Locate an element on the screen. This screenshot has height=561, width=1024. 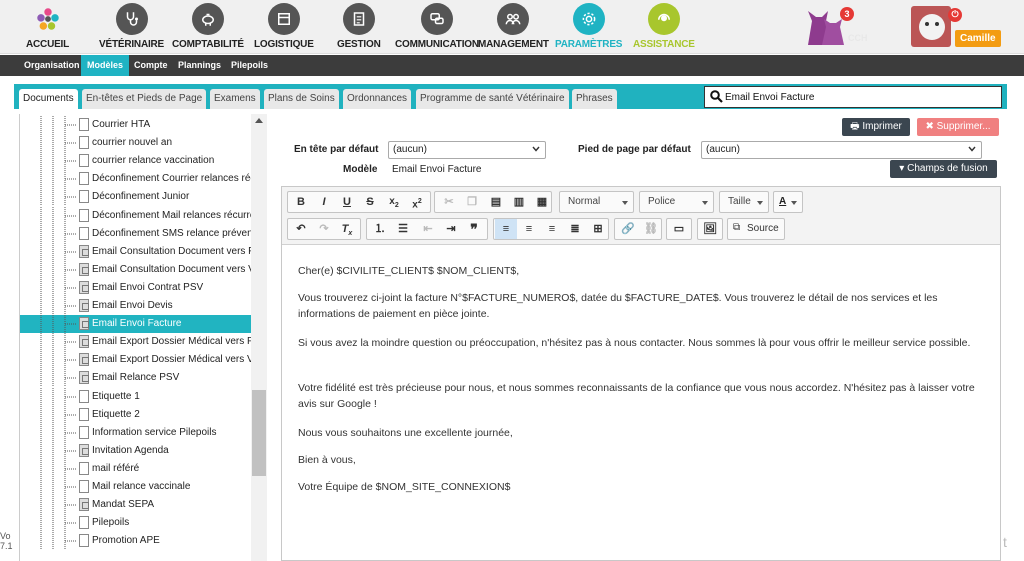
tree-item: Email Envoi Devis is located at coordinates (136, 306).